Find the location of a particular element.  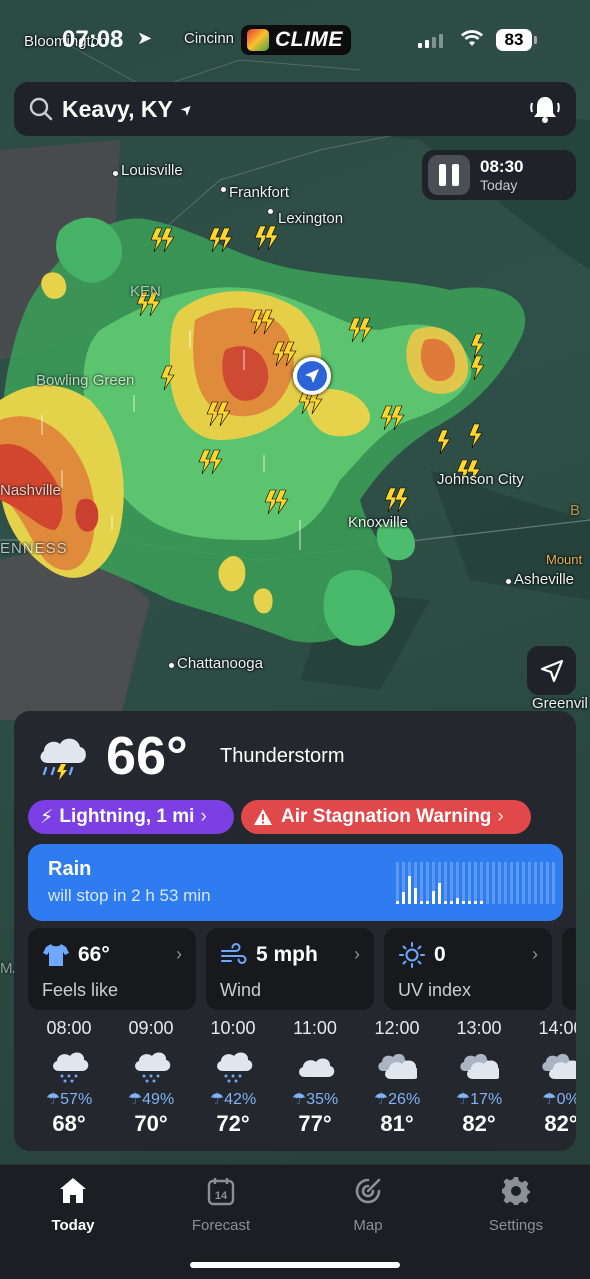

radar-playback-control: 08:30 Today is located at coordinates (499, 175).